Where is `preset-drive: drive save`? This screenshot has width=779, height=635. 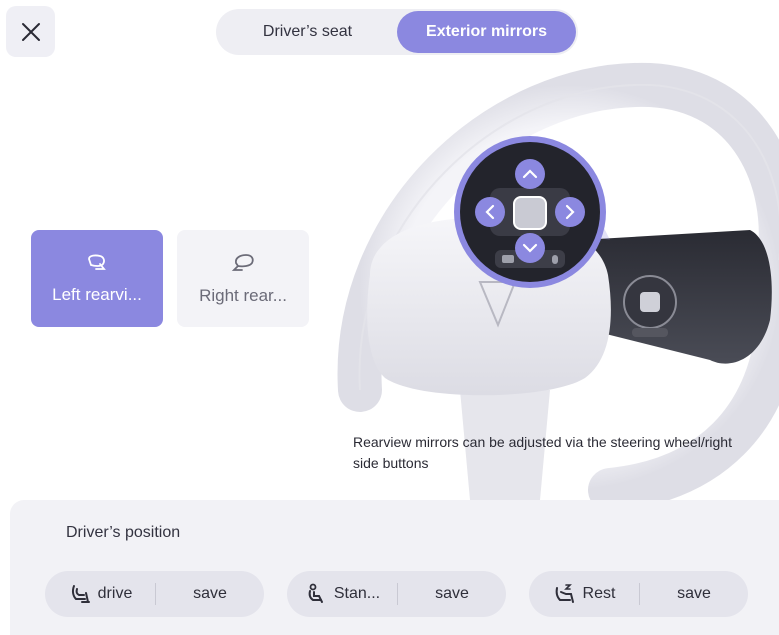
preset-drive: drive save is located at coordinates (154, 594).